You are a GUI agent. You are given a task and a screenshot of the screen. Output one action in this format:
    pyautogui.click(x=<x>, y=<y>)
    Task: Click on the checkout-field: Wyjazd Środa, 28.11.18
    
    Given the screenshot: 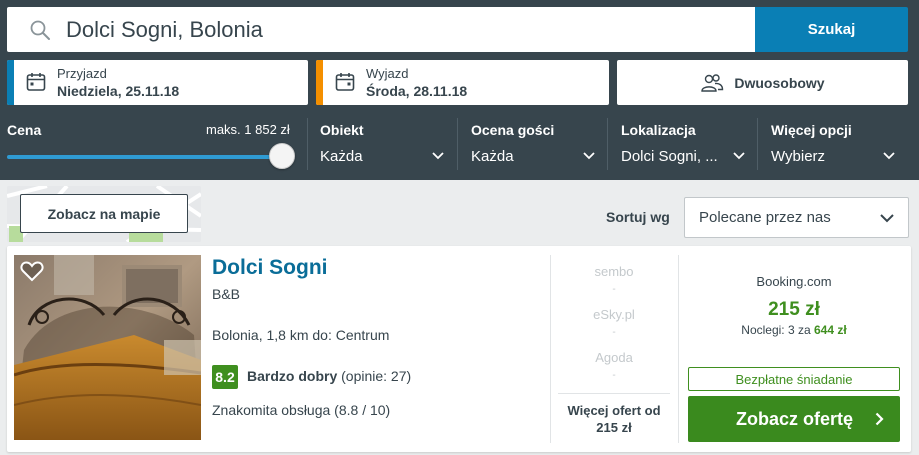 What is the action you would take?
    pyautogui.click(x=462, y=82)
    